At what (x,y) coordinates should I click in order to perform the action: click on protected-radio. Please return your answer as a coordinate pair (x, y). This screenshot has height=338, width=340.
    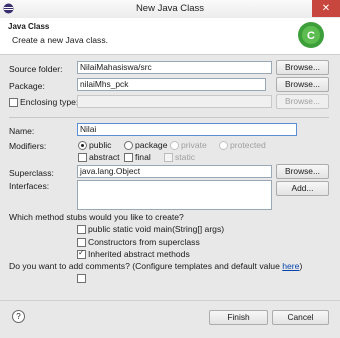
    Looking at the image, I should click on (223, 145).